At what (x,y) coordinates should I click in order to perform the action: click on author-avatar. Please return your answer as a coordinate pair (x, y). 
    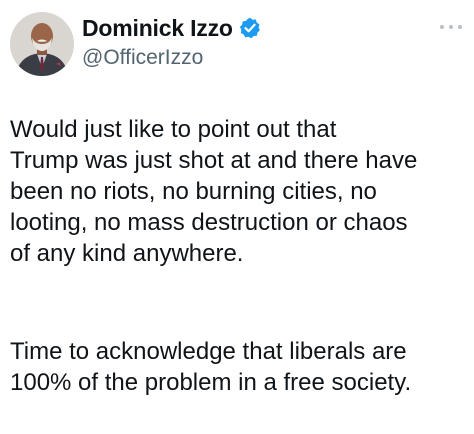
    Looking at the image, I should click on (42, 44).